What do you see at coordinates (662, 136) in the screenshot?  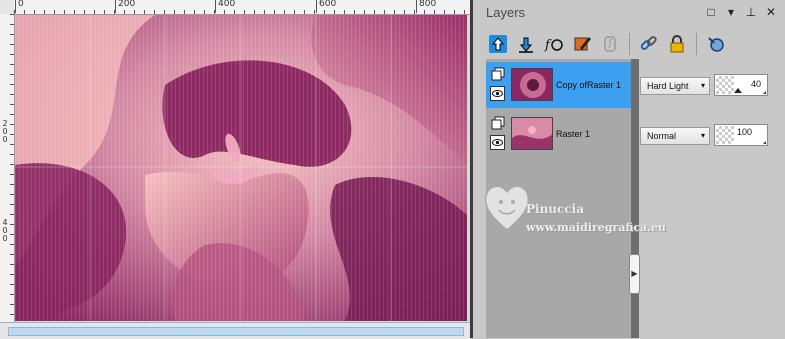 I see `blend-mode-value: Normal` at bounding box center [662, 136].